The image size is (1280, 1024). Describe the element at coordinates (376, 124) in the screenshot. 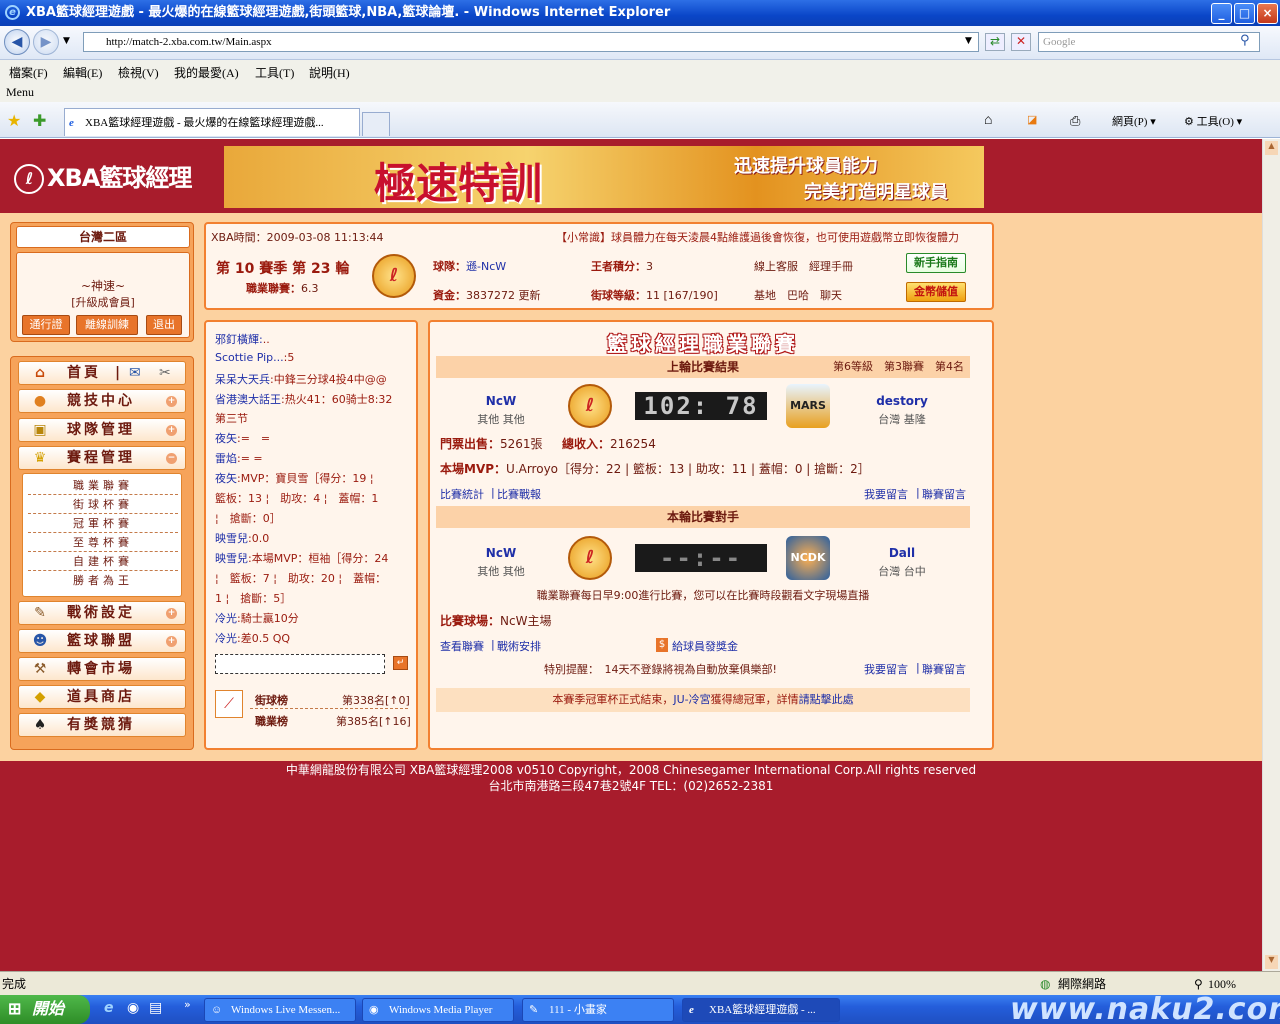

I see `new-tab-button` at that location.